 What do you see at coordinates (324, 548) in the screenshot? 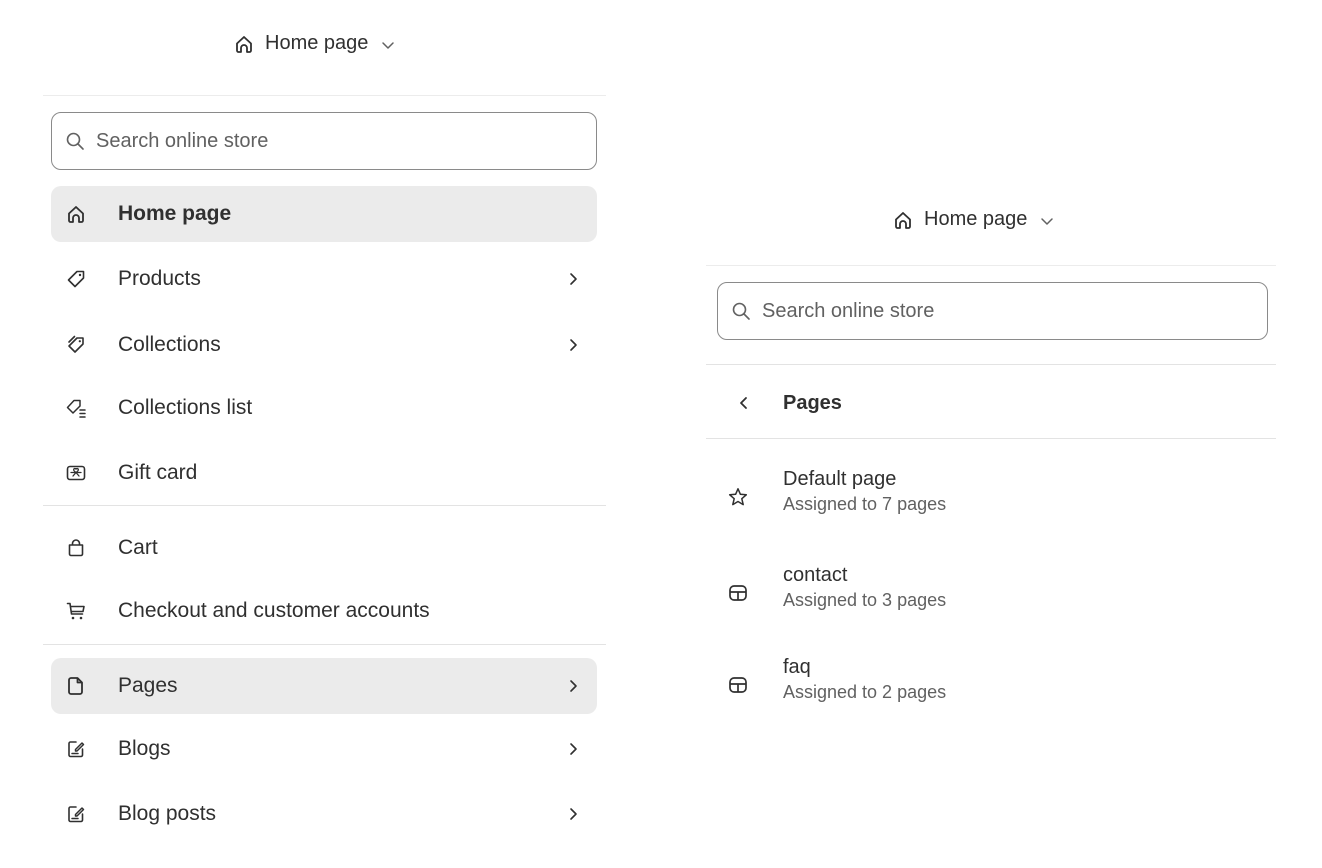
I see `nav-item-cart: Cart` at bounding box center [324, 548].